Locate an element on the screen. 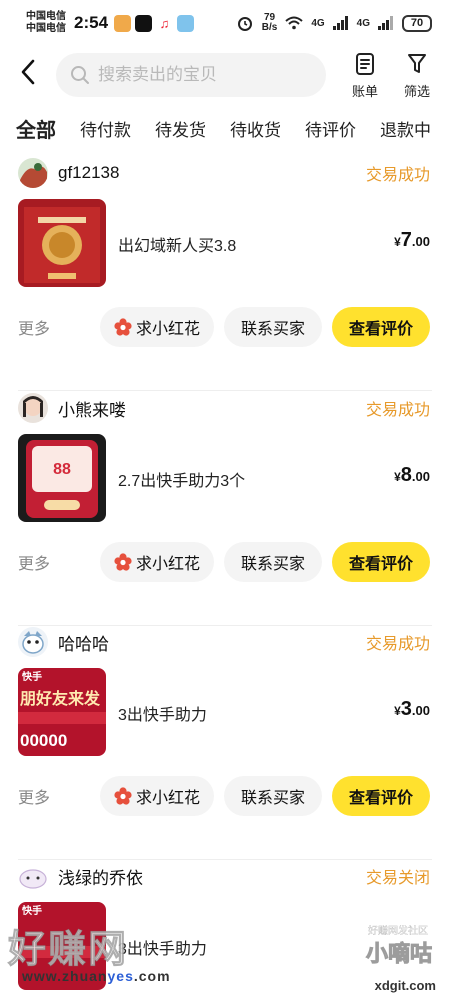 This screenshot has width=450, height=999. carrier-info: 中国电信 中国电信 is located at coordinates (46, 23).